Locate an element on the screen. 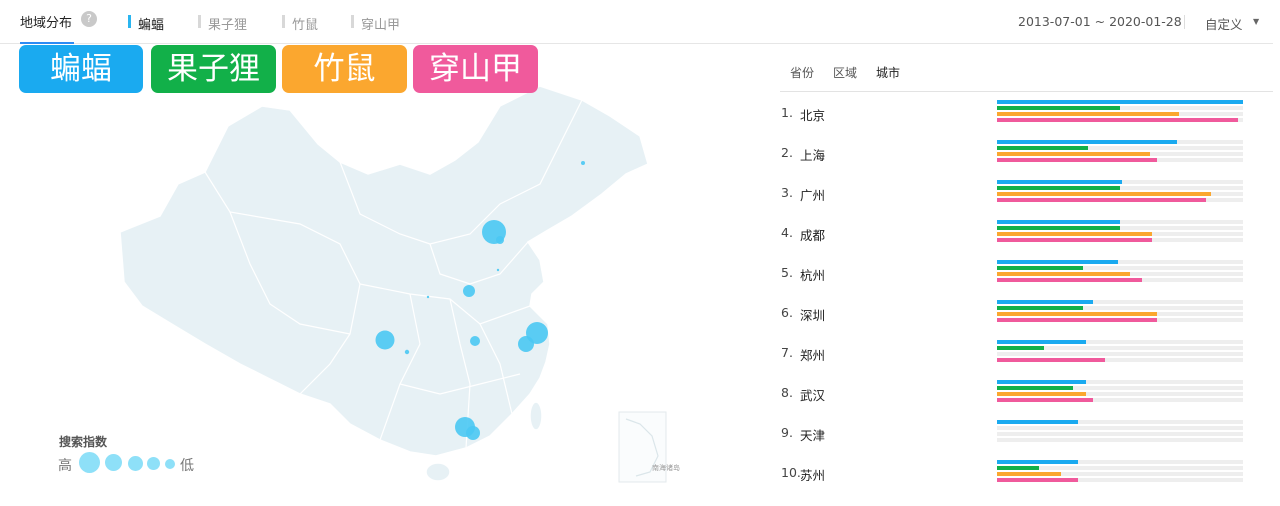 The width and height of the screenshot is (1280, 506). city-name: 上海 is located at coordinates (813, 155).